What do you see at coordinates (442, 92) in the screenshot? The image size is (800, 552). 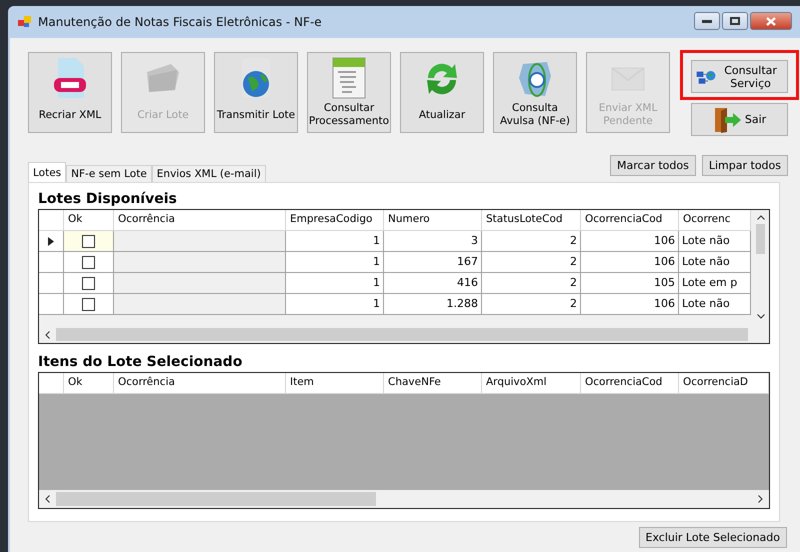 I see `toolbar-button: Atualizar` at bounding box center [442, 92].